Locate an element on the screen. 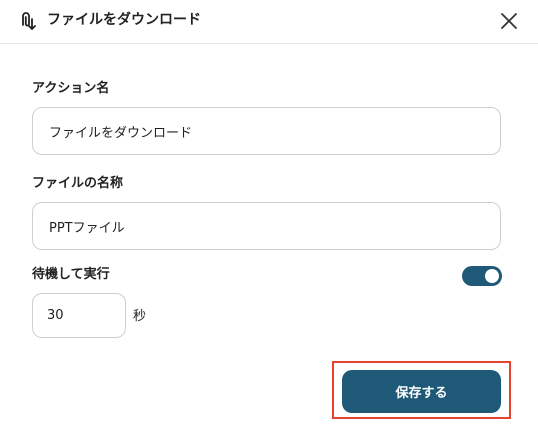 Image resolution: width=538 pixels, height=438 pixels. file-name-input is located at coordinates (266, 226).